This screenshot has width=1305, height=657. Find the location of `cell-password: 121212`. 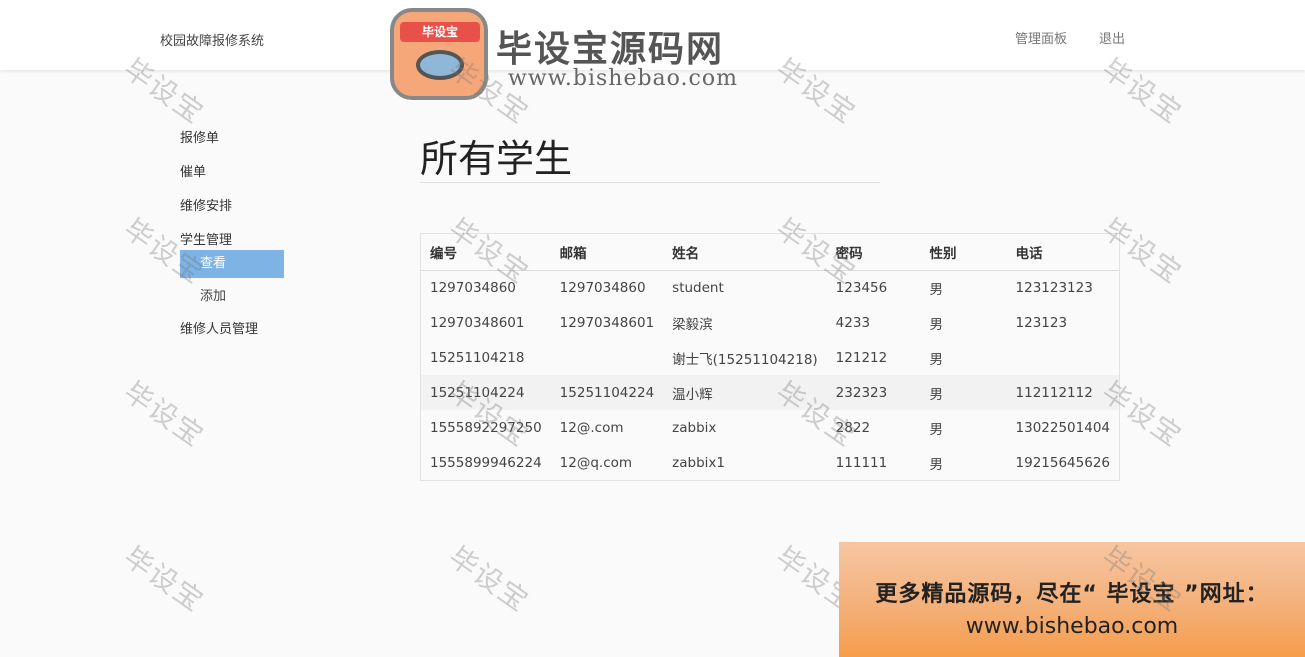

cell-password: 121212 is located at coordinates (861, 357).